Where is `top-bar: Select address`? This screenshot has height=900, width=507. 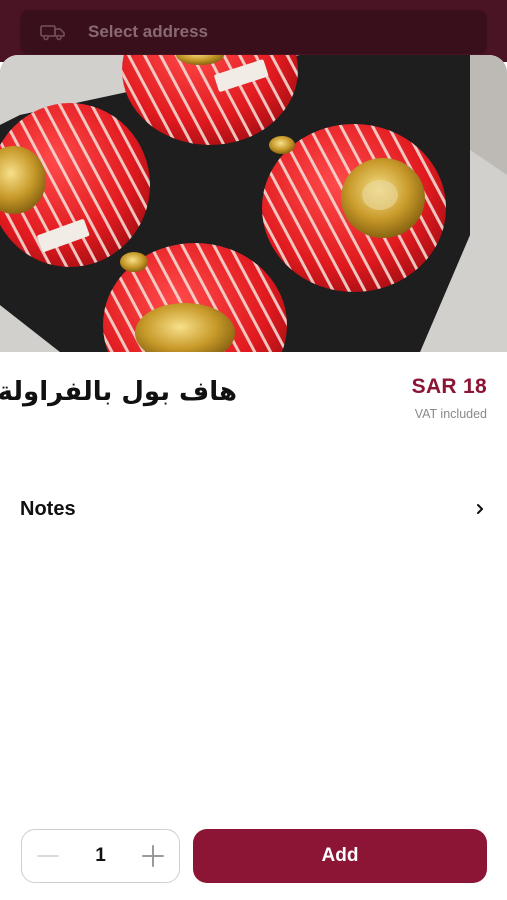 top-bar: Select address is located at coordinates (253, 31).